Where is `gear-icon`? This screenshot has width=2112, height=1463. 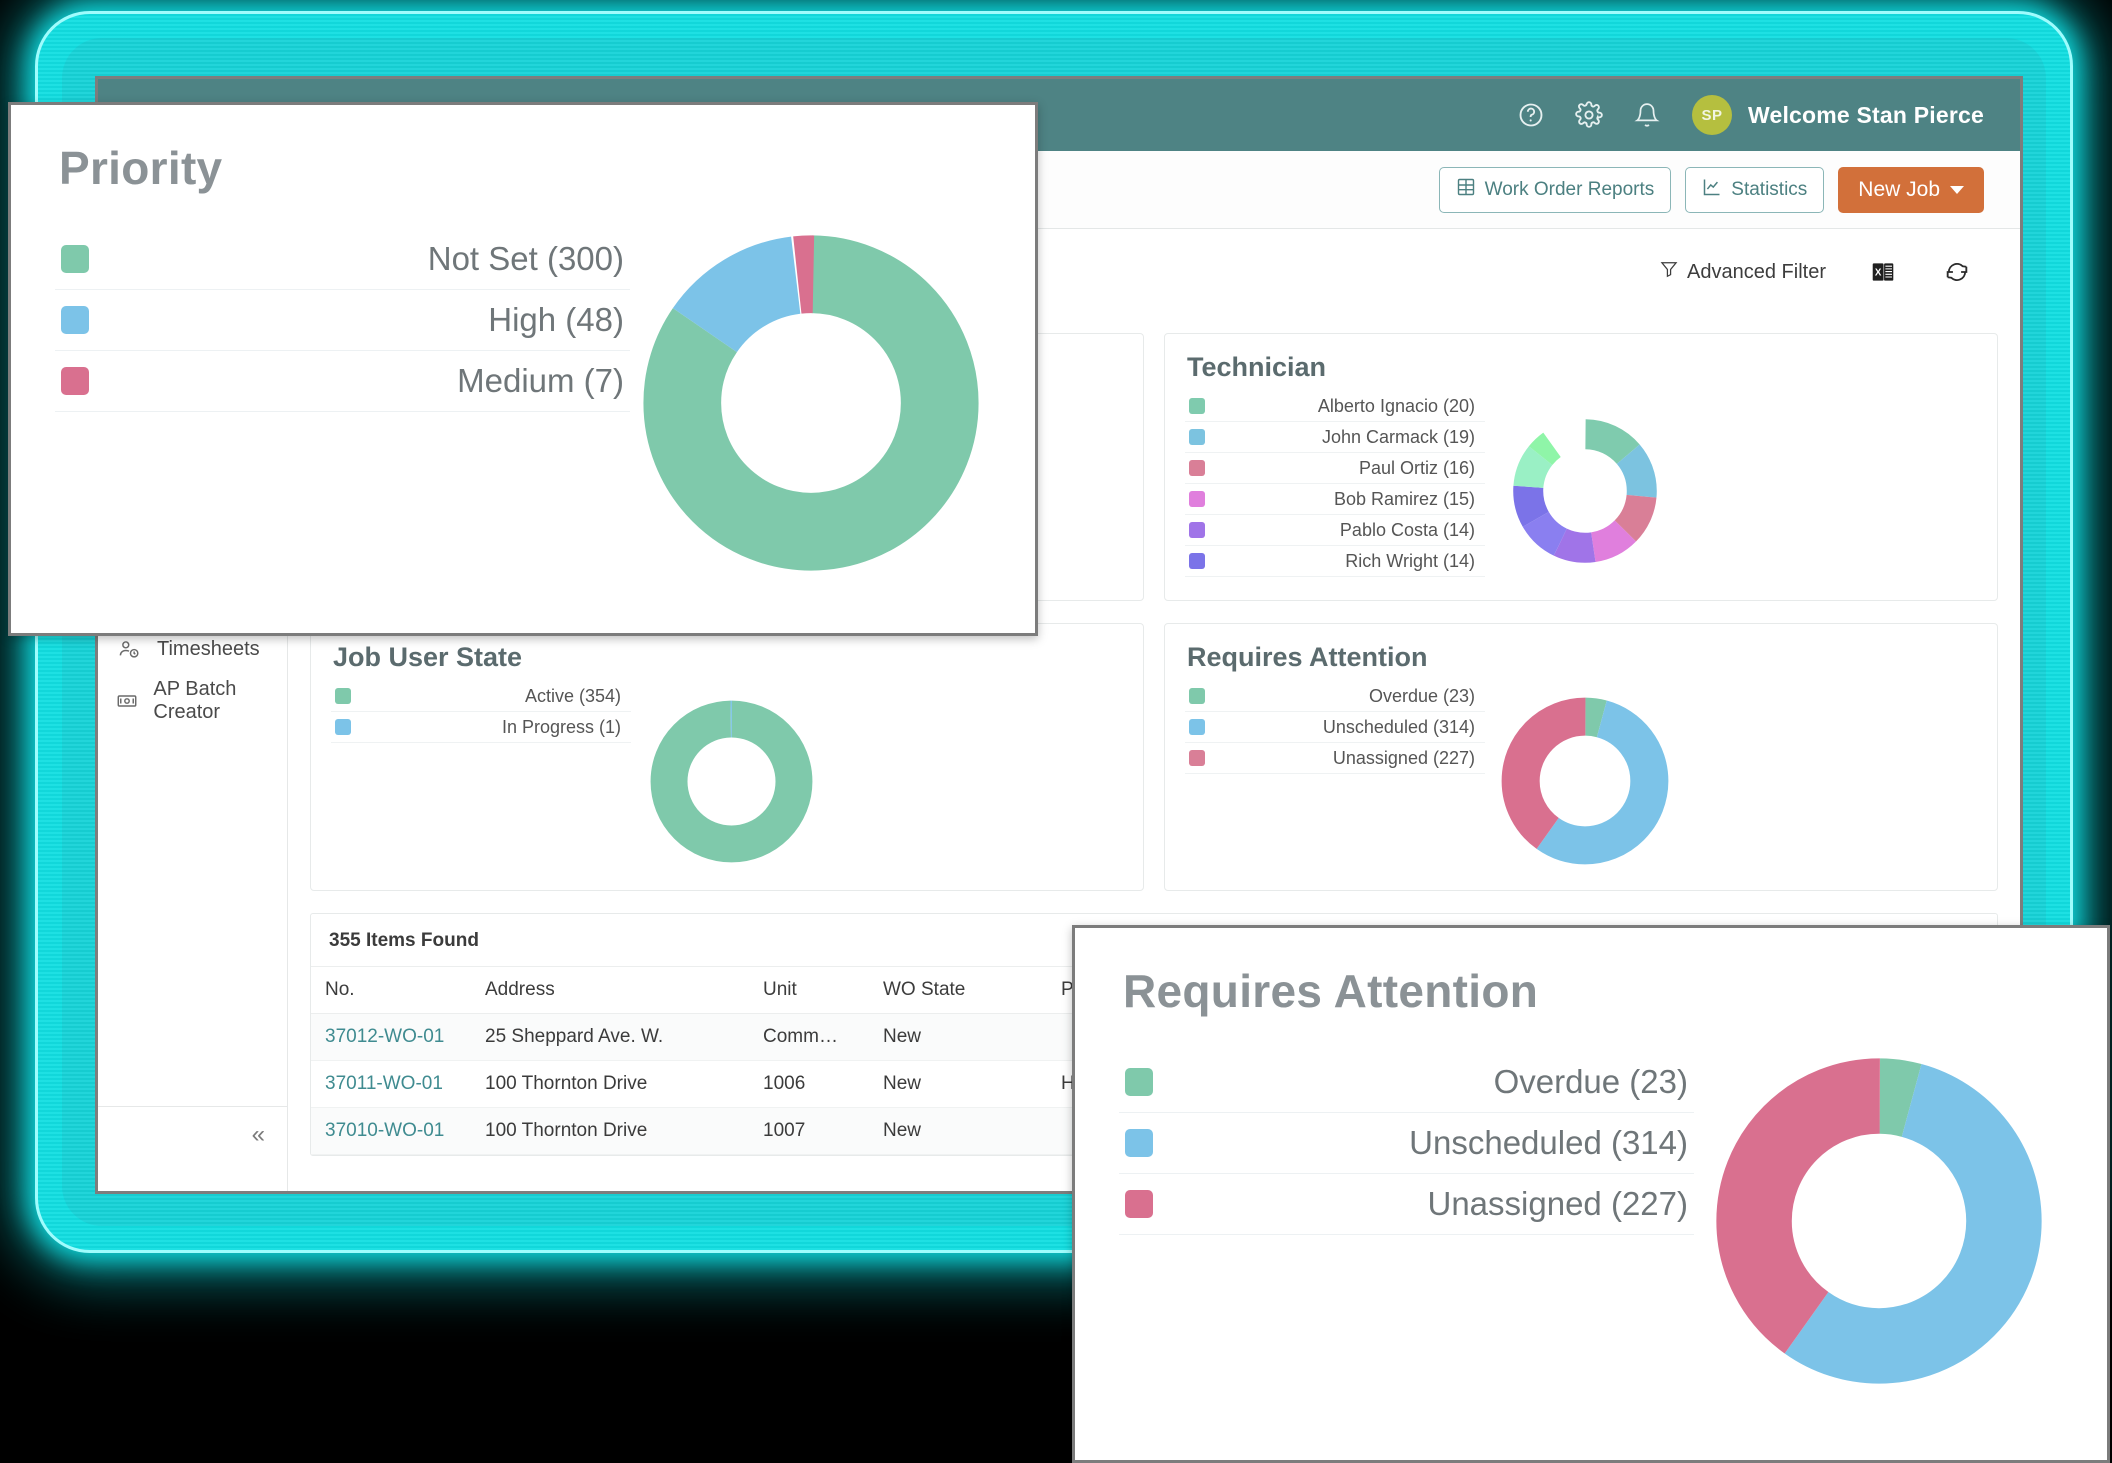
gear-icon is located at coordinates (1589, 115).